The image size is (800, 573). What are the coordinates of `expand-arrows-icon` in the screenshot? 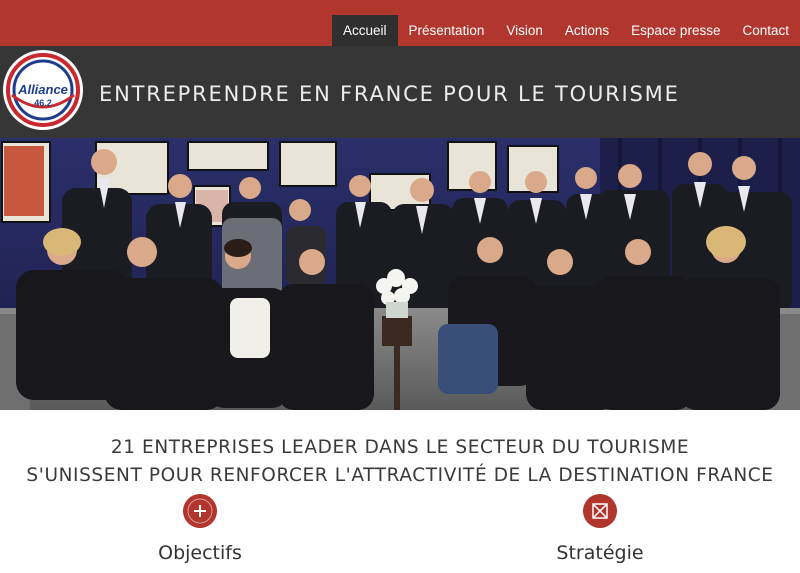 It's located at (600, 511).